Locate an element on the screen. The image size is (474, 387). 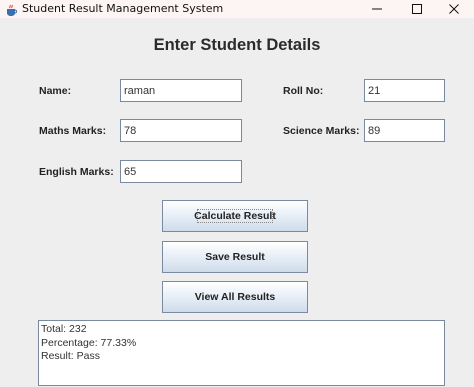
maximize-button is located at coordinates (417, 9).